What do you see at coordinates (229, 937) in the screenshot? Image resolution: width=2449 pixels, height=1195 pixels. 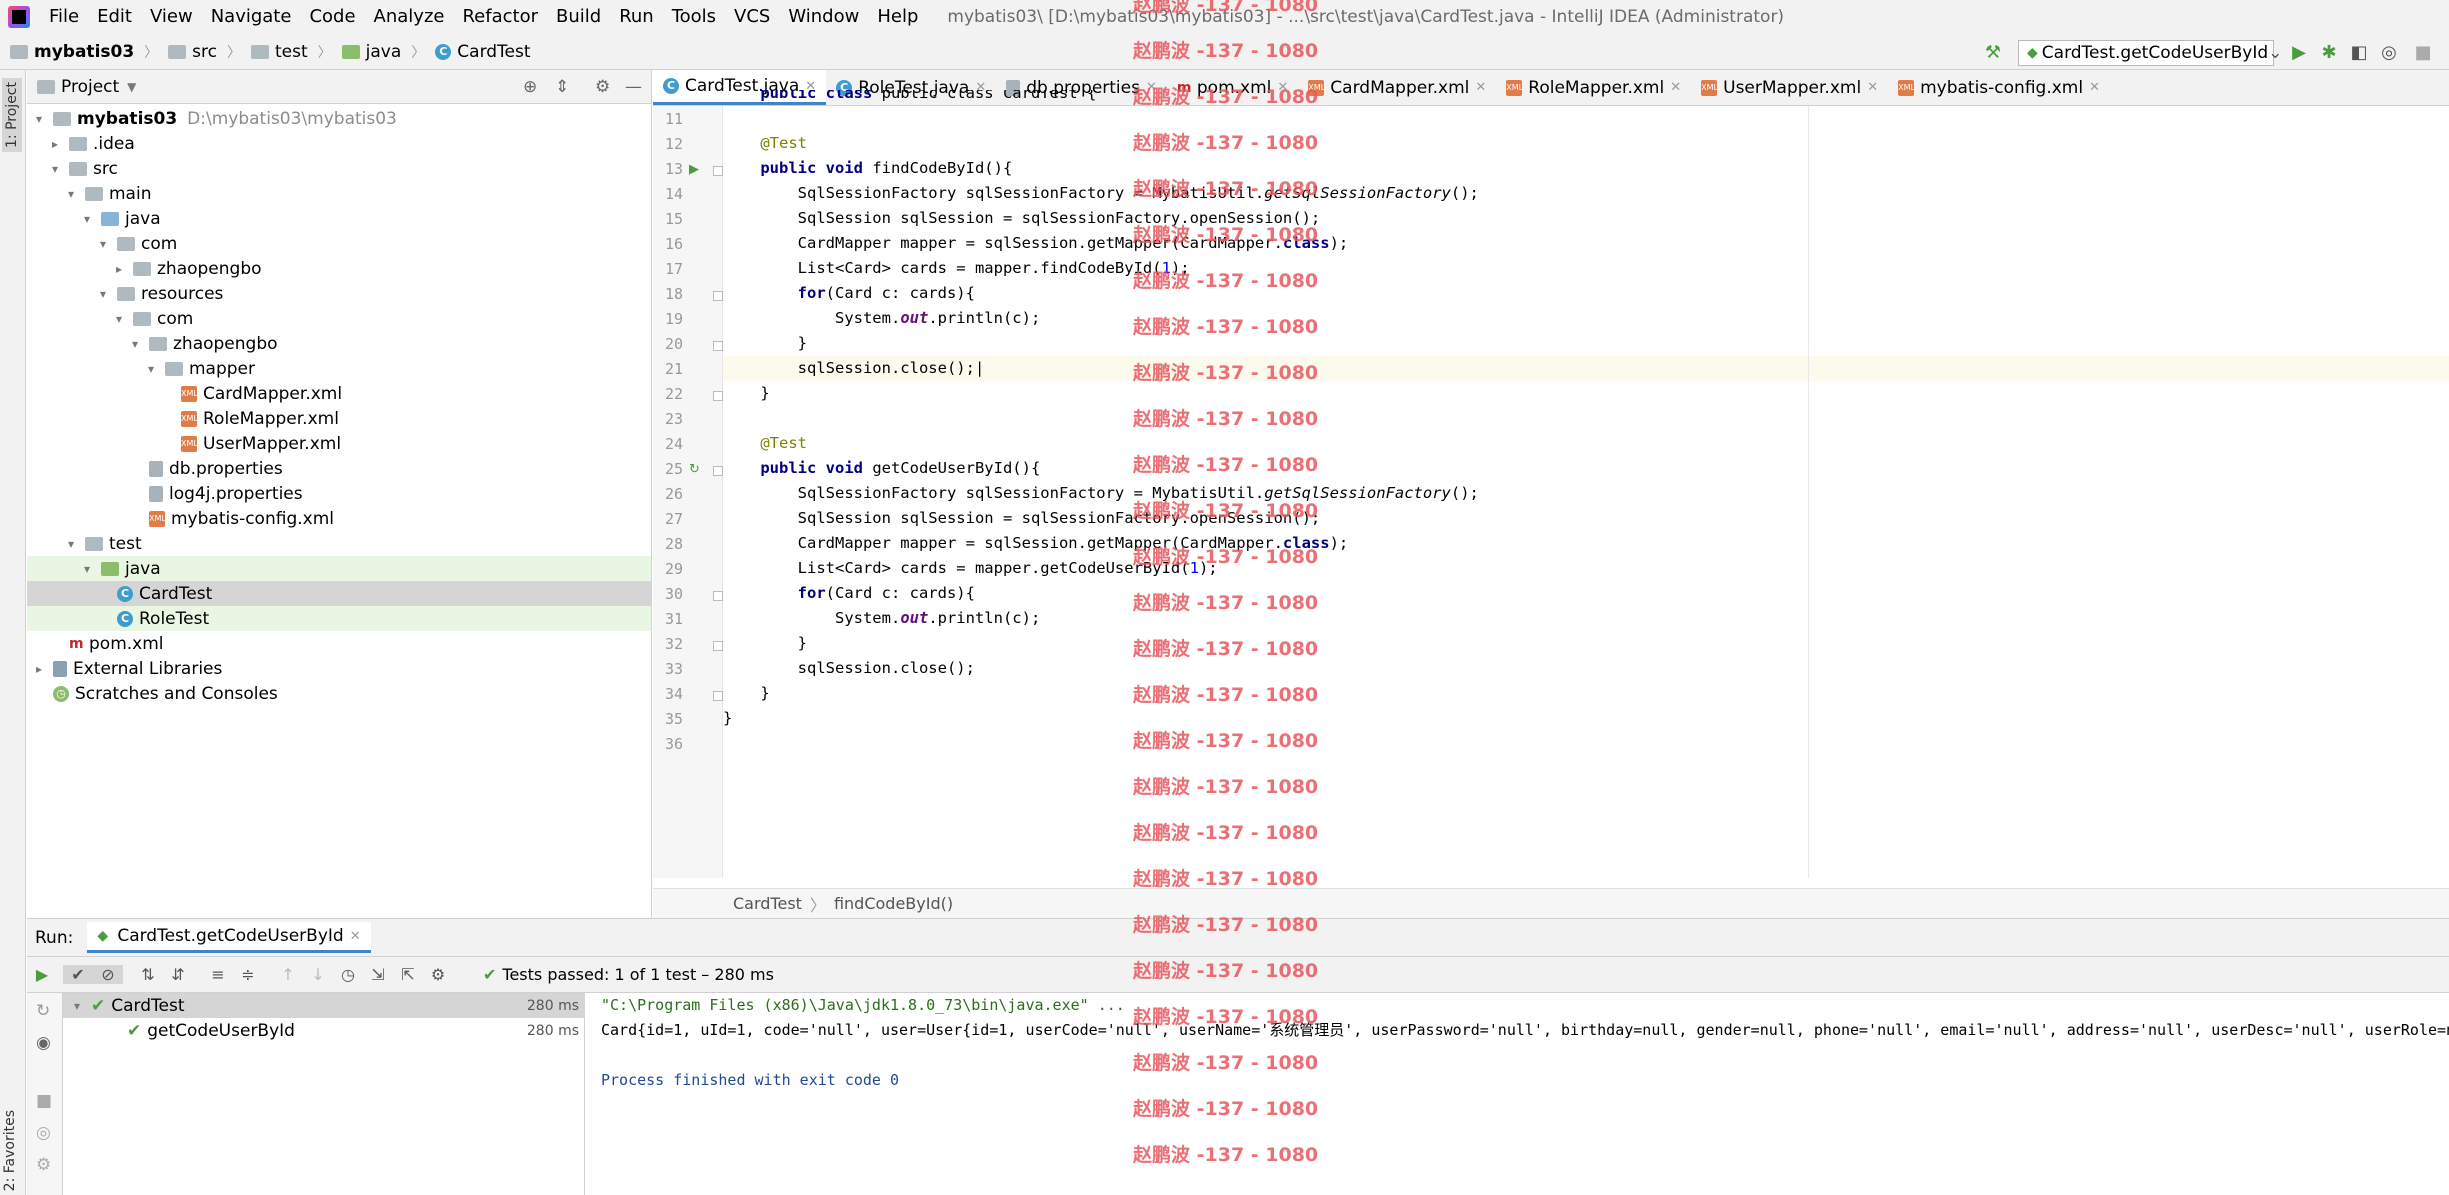 I see `run-tab: ◆ CardTest.getCodeUserById ✕` at bounding box center [229, 937].